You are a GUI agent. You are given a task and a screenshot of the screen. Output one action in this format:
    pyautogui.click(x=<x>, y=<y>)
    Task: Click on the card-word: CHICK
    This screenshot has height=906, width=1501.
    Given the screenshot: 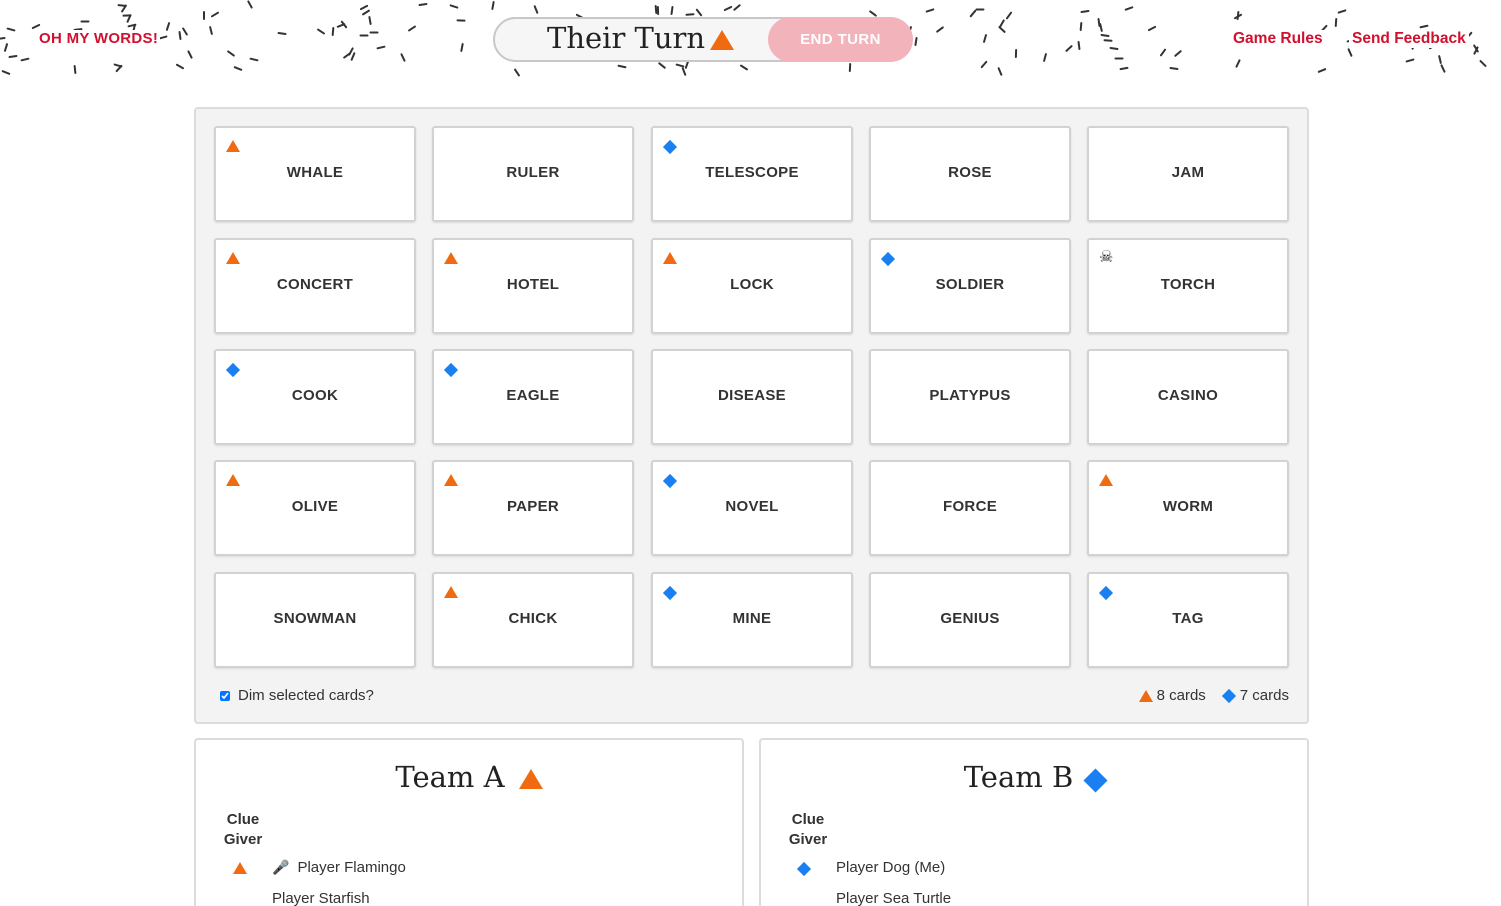 What is the action you would take?
    pyautogui.click(x=533, y=618)
    